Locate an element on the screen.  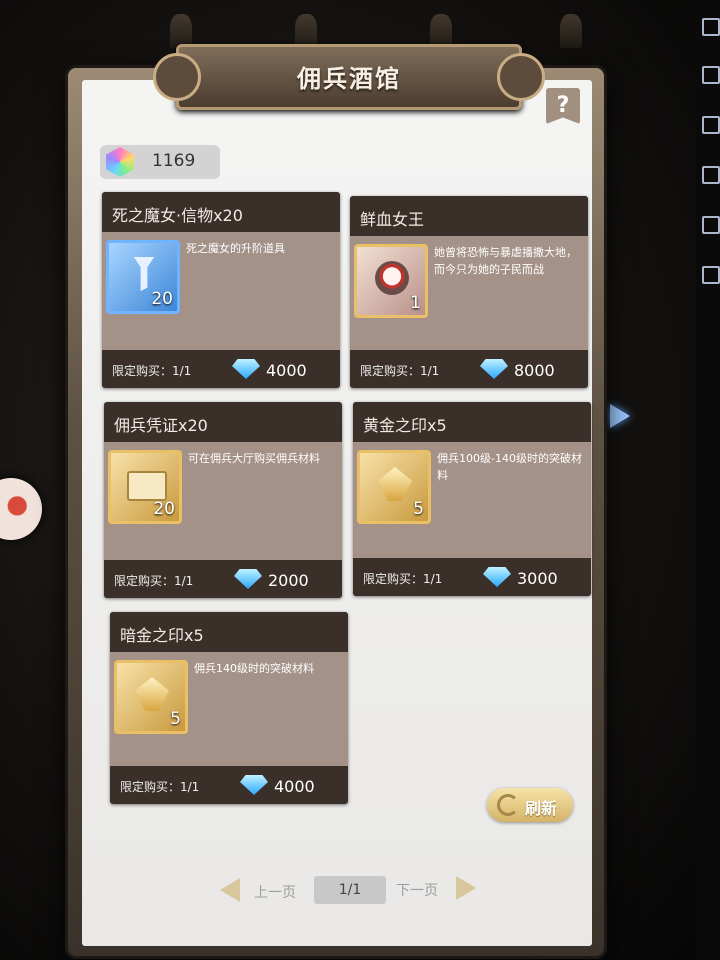
token-art is located at coordinates (144, 274).